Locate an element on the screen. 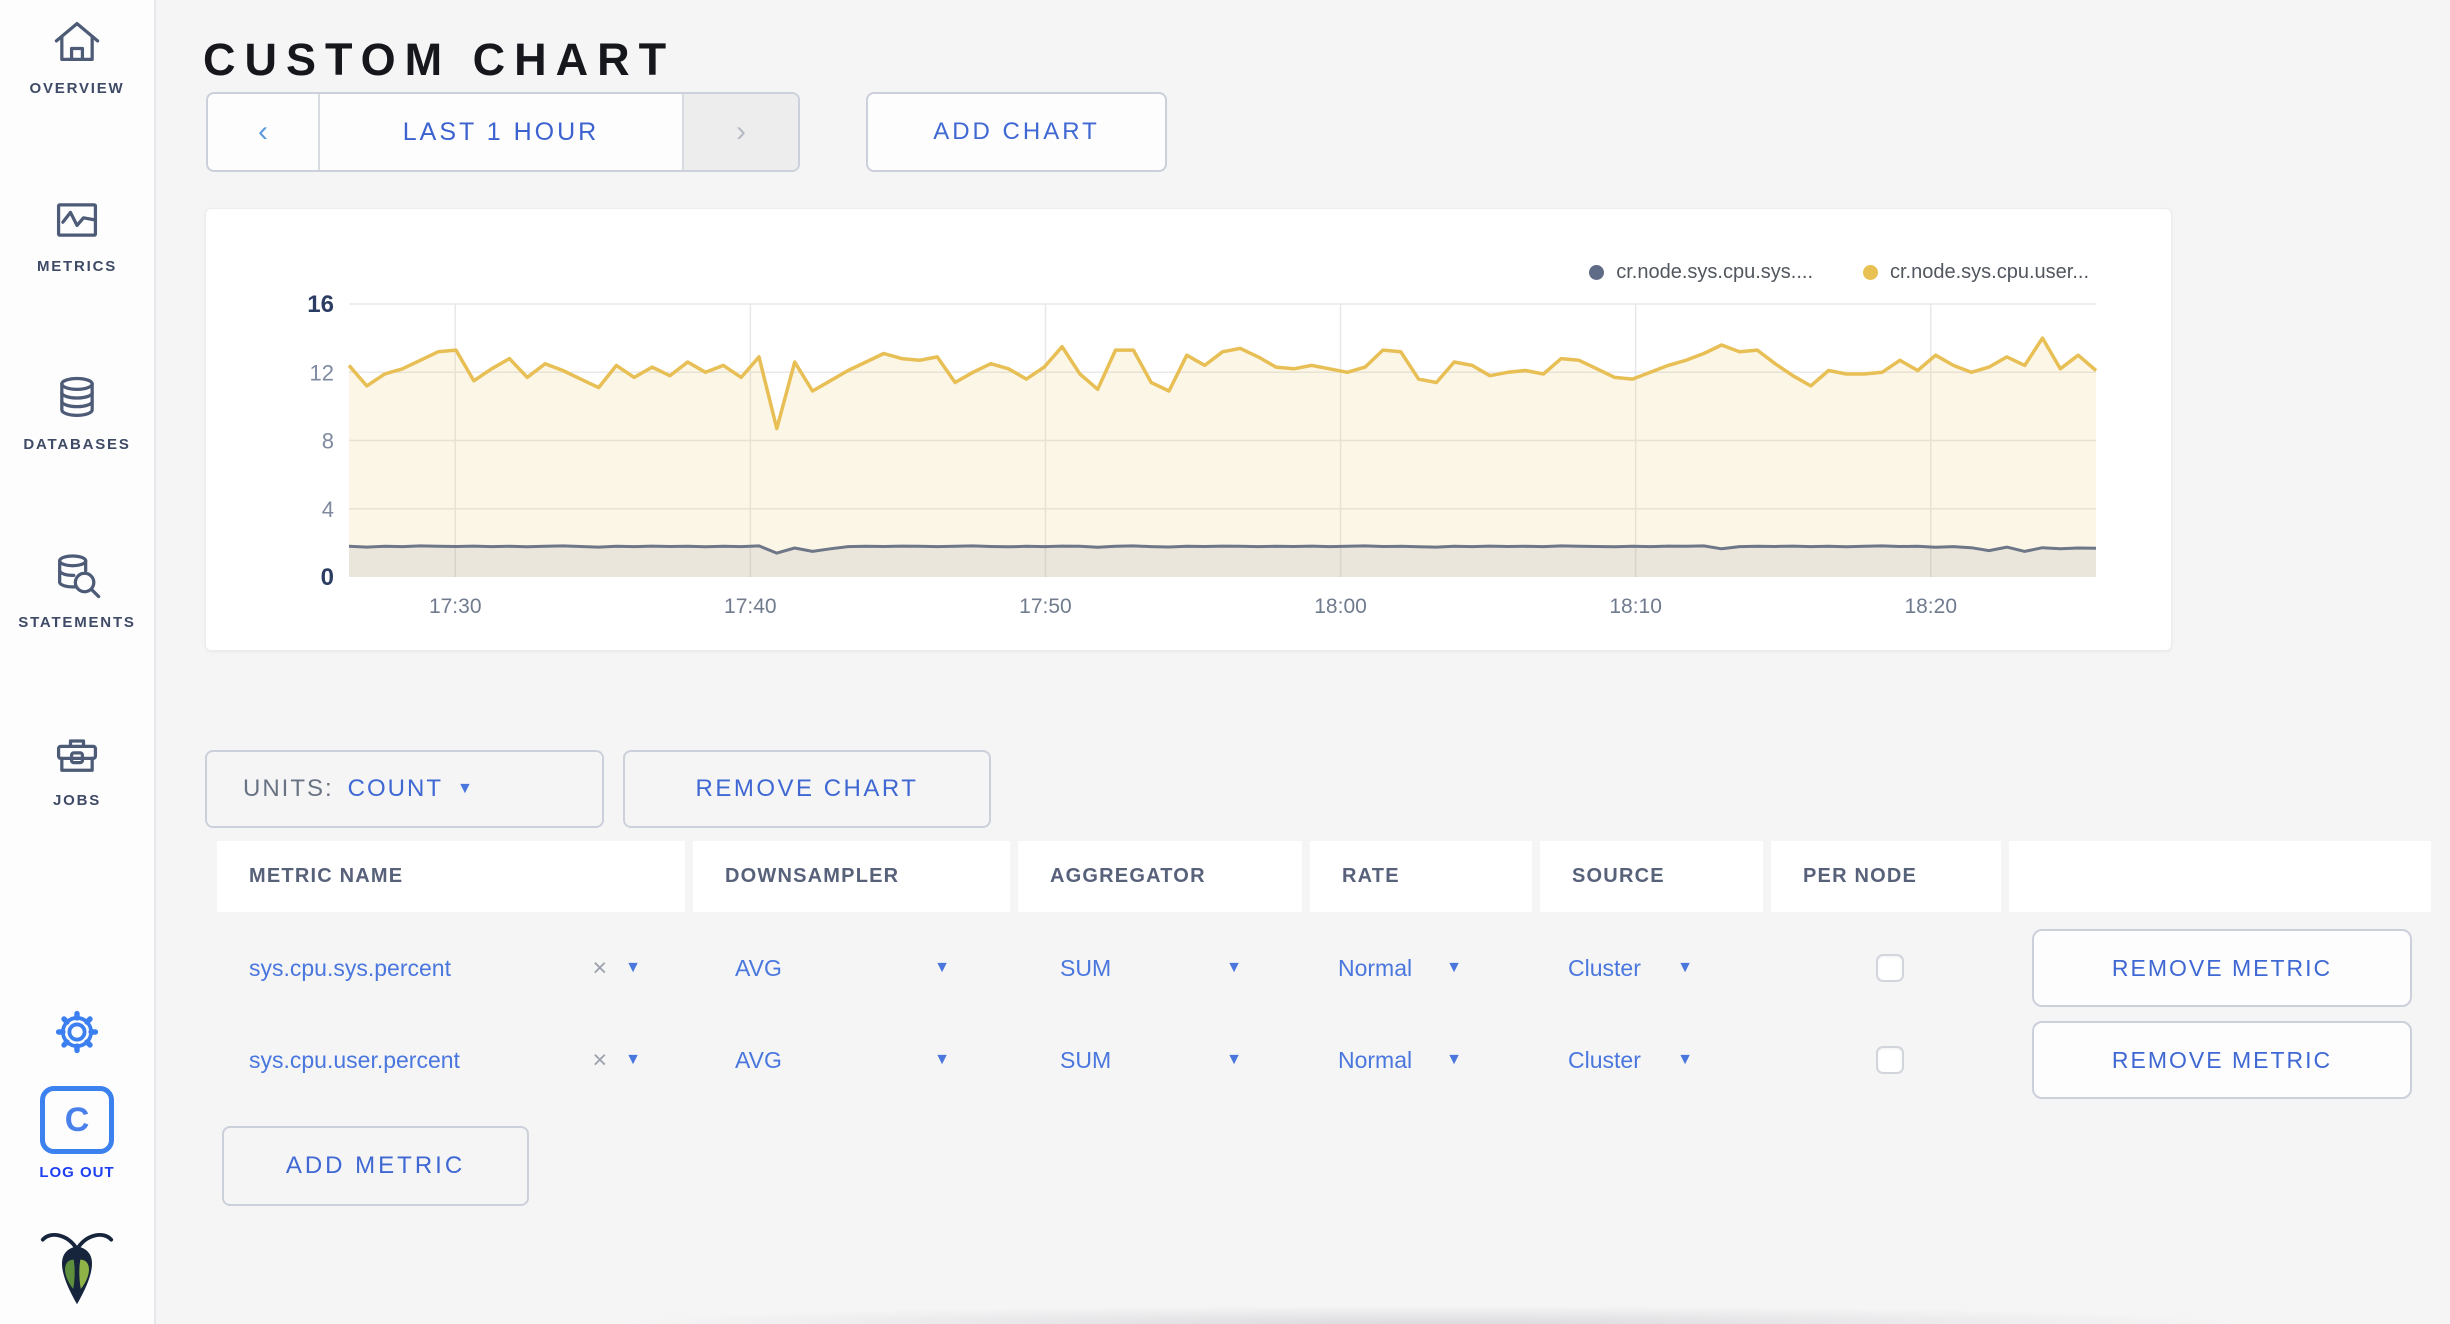  sidebar-item-metrics: METRICS is located at coordinates (77, 234).